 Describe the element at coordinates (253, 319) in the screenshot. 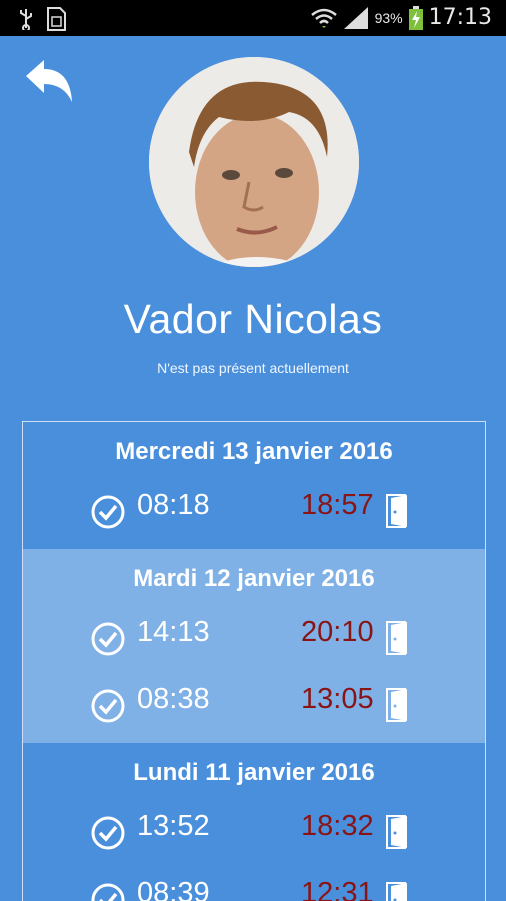

I see `person-name: Vador Nicolas` at that location.